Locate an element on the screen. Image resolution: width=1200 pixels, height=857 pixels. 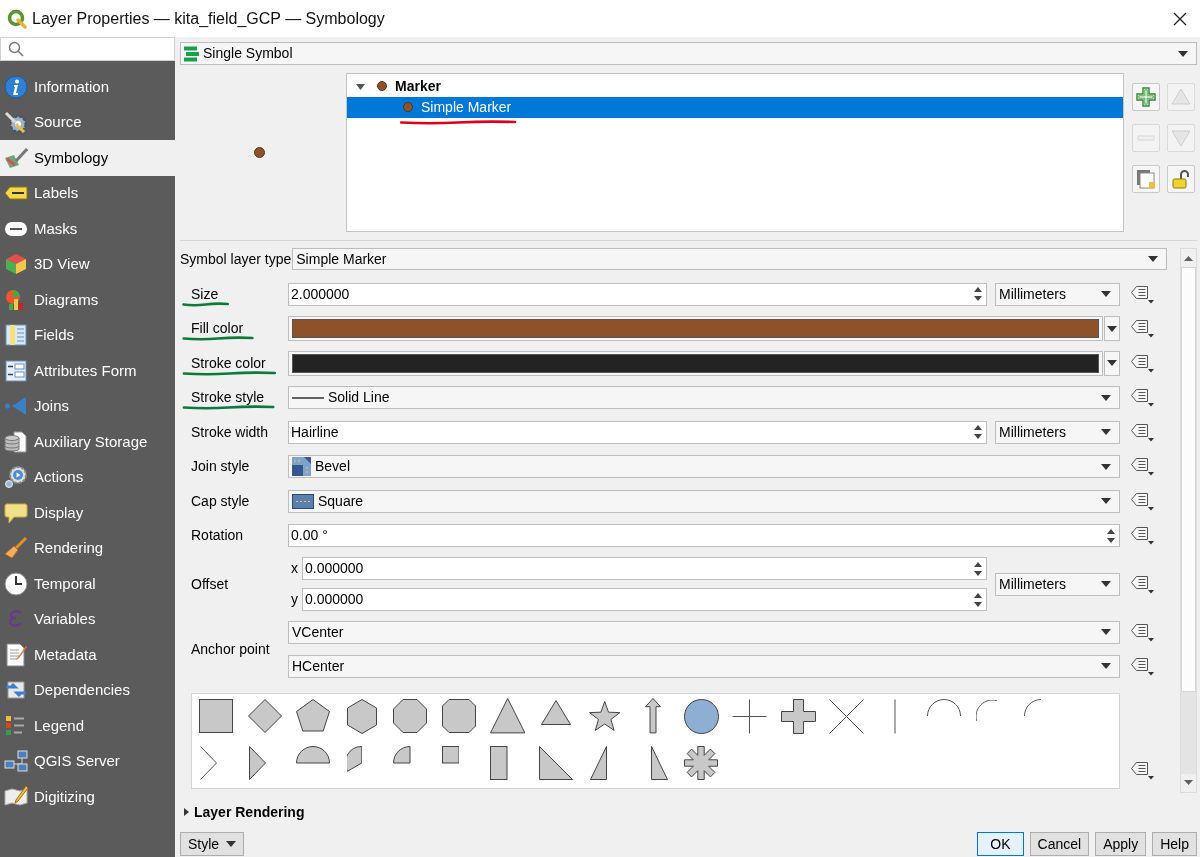
small-square-icon is located at coordinates (450, 755).